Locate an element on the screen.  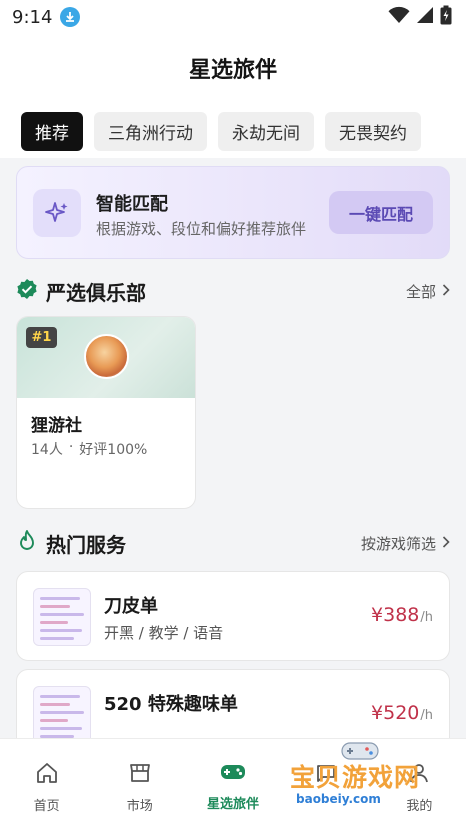
nav-home-label: 首页 is located at coordinates (46, 806).